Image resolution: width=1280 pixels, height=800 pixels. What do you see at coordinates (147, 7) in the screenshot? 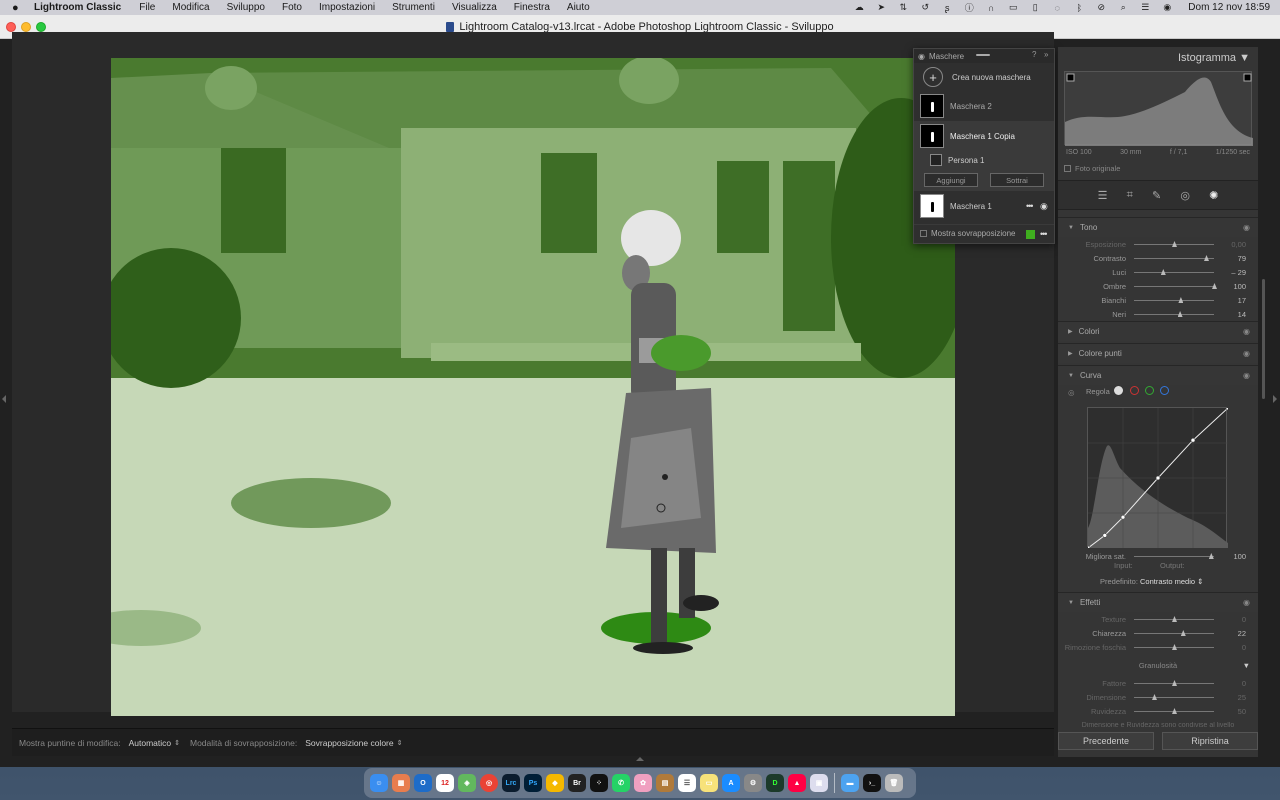
I see `menu-file: File` at bounding box center [147, 7].